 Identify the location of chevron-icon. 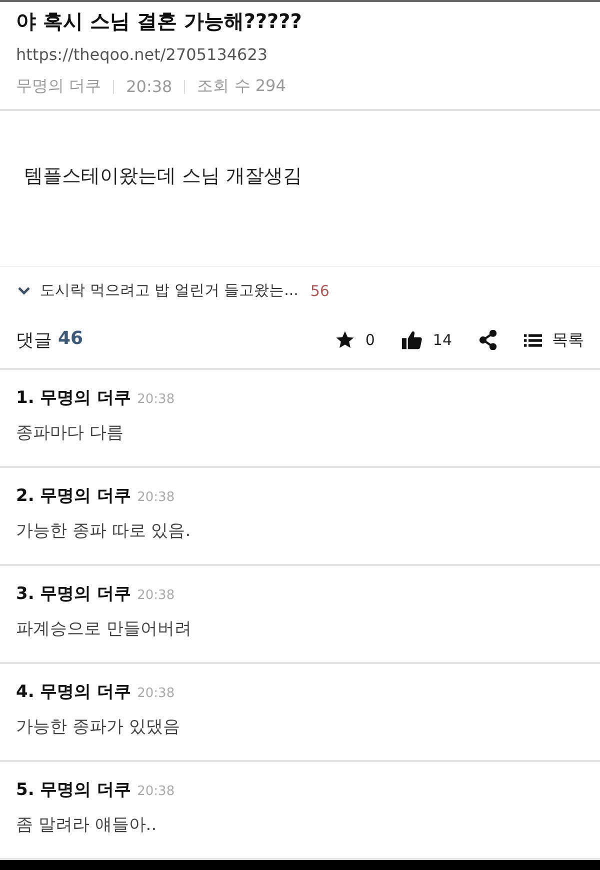
(24, 290).